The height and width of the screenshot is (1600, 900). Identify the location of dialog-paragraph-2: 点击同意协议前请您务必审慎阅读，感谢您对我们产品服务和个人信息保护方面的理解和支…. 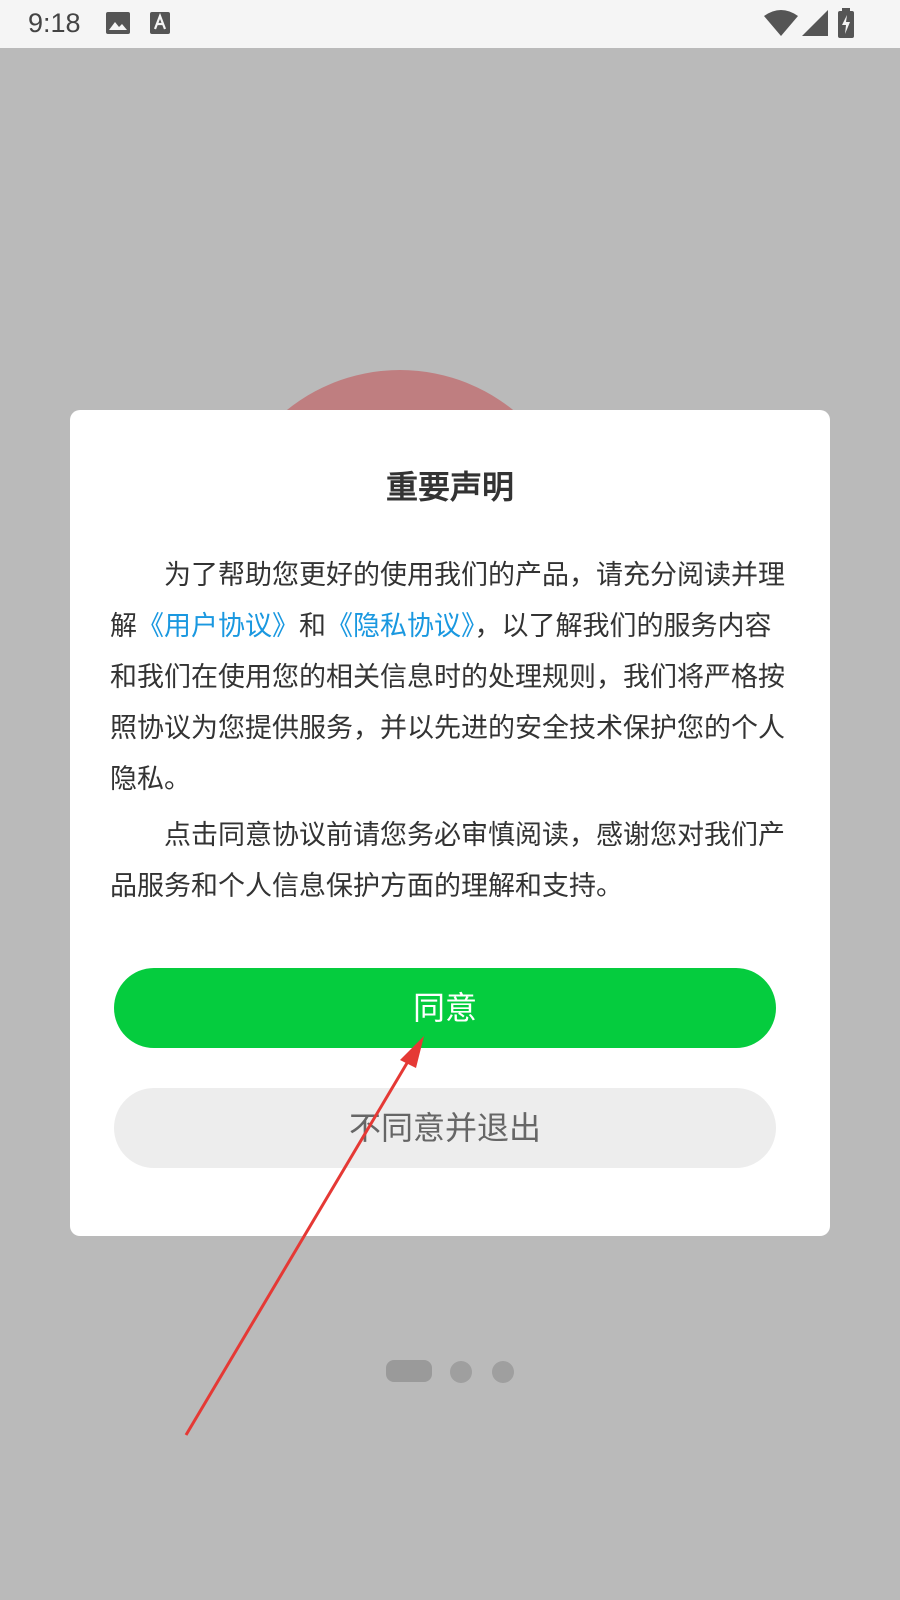
(447, 861).